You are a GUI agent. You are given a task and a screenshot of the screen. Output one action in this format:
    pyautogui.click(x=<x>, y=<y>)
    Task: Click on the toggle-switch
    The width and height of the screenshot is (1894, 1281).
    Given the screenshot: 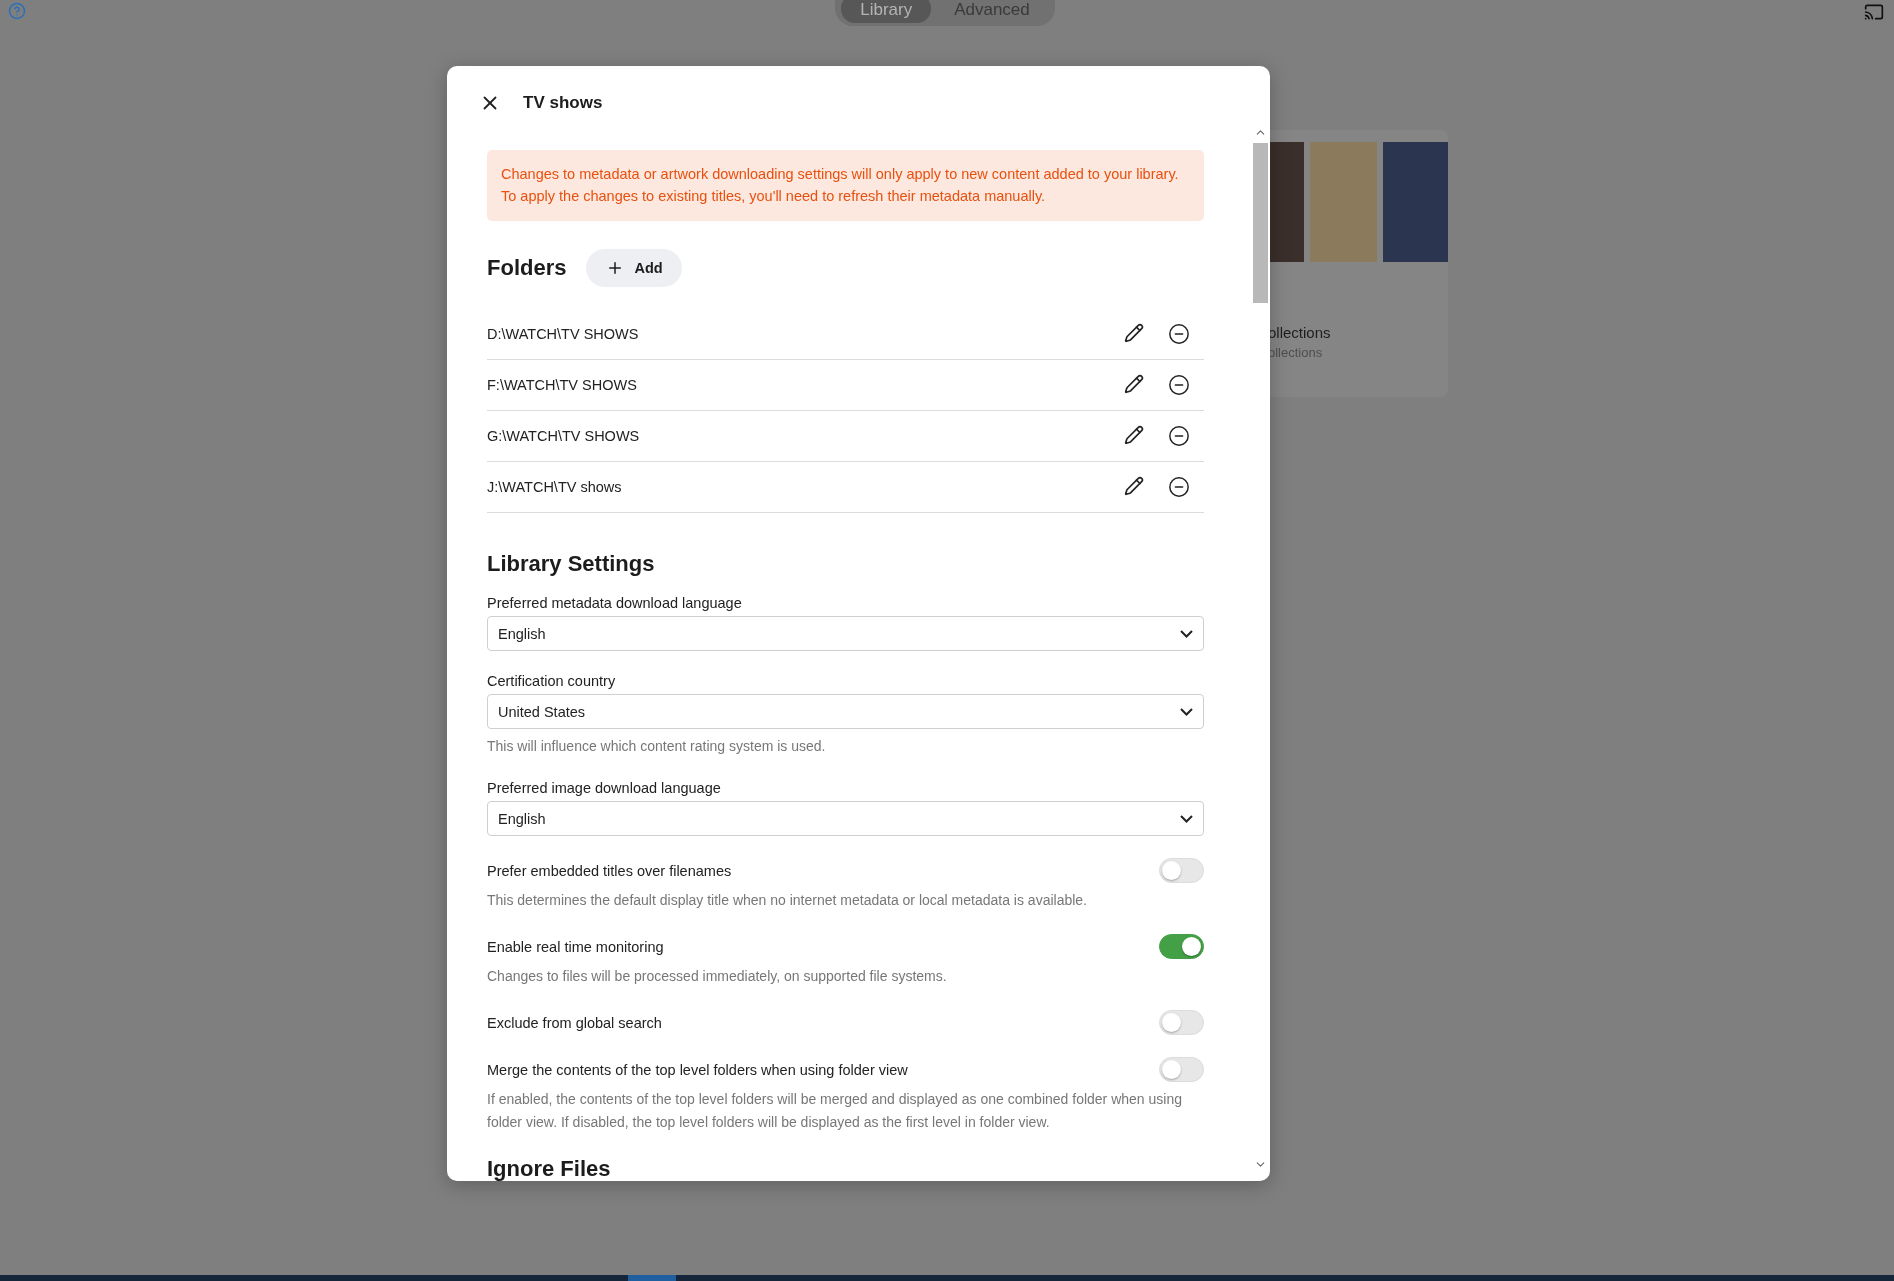 What is the action you would take?
    pyautogui.click(x=1181, y=946)
    